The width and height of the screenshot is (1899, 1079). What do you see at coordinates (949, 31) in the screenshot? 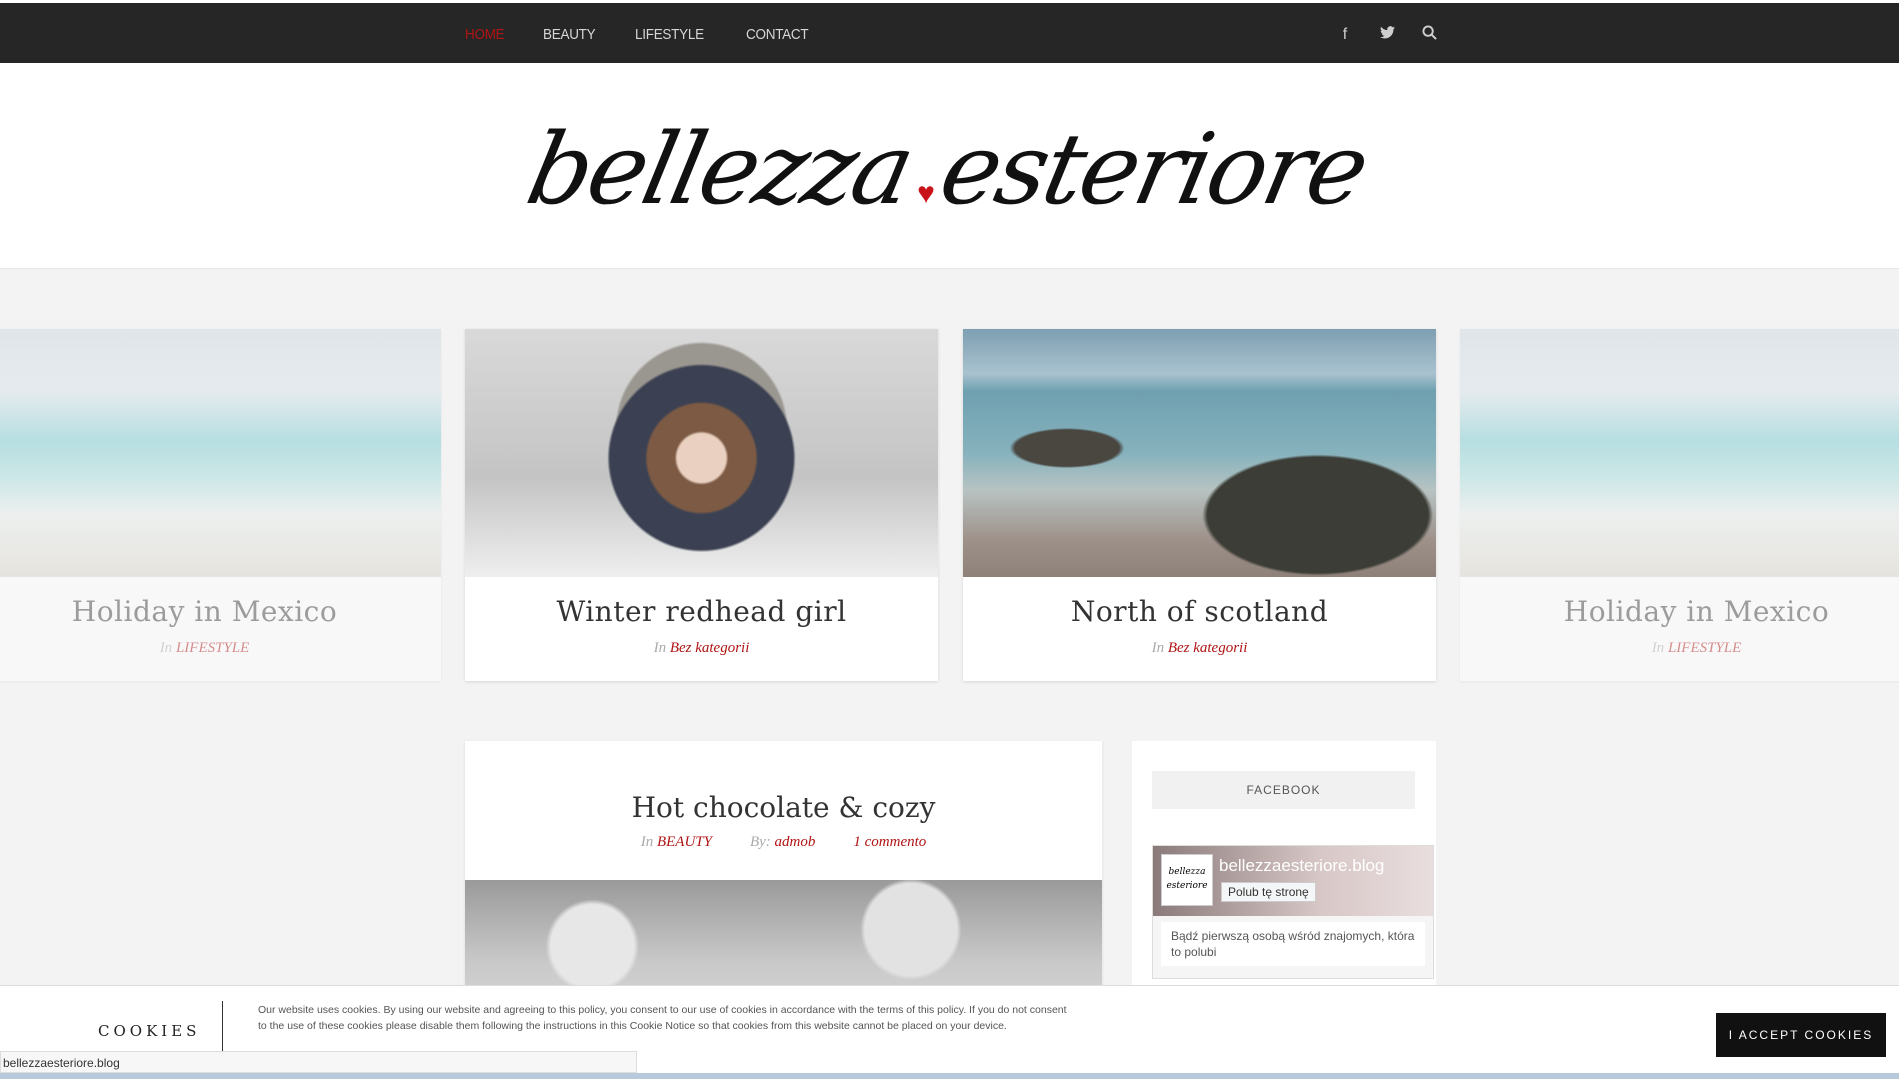
I see `top-navigation-bar: HOME BEAUTY LIFESTYLE CONTACT f` at bounding box center [949, 31].